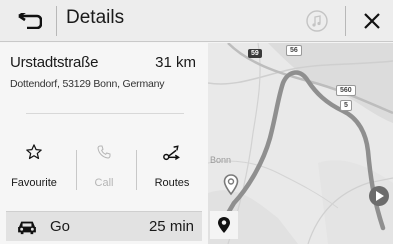  Describe the element at coordinates (136, 170) in the screenshot. I see `action-divider` at that location.